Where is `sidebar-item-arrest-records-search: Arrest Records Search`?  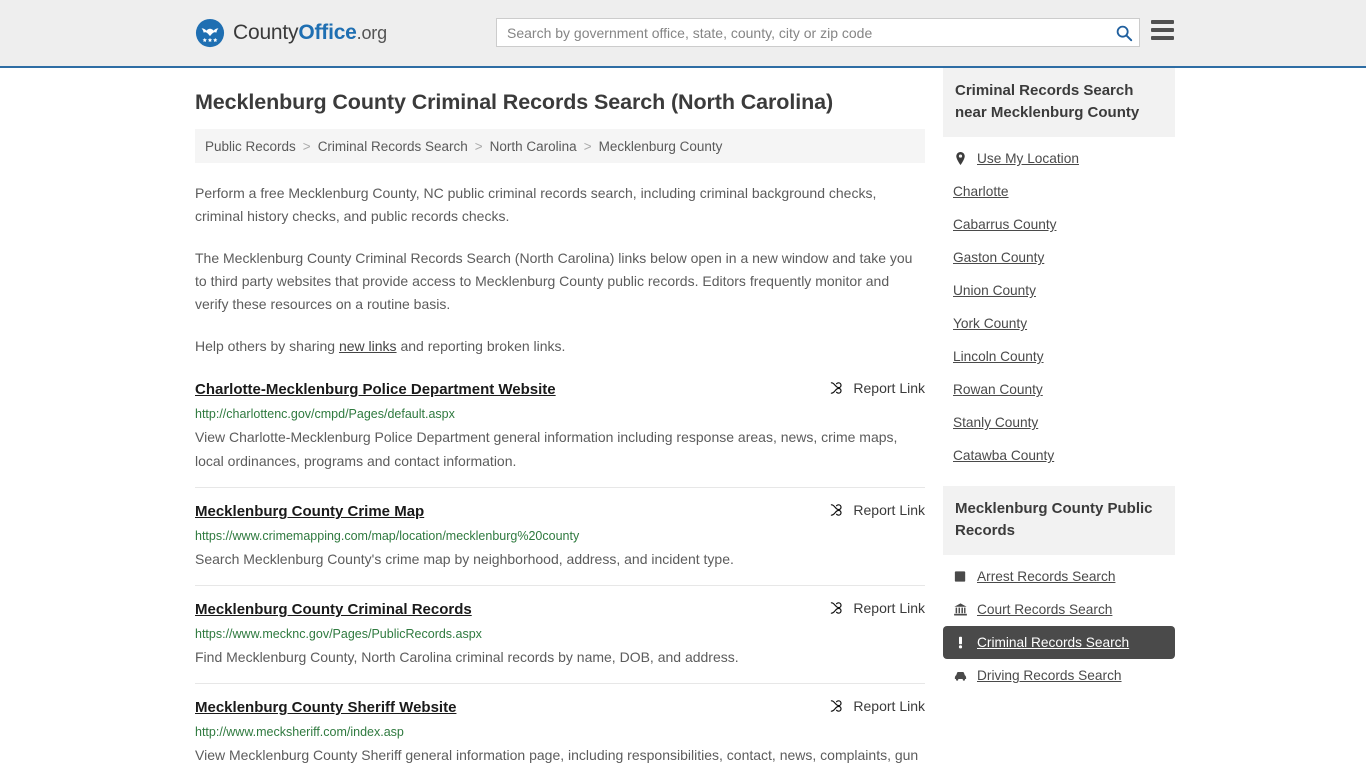
sidebar-item-arrest-records-search: Arrest Records Search is located at coordinates (1059, 576).